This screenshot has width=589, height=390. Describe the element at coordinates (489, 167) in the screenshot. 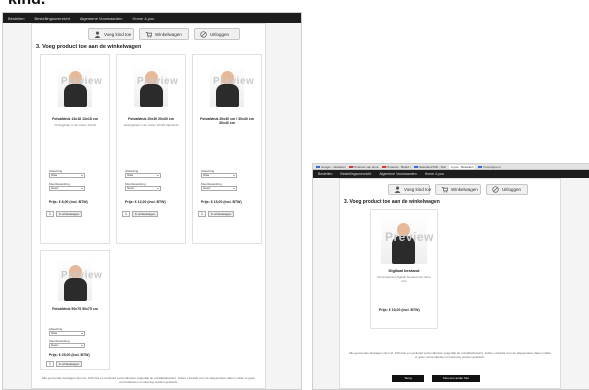

I see `browser-tab: home4you.nl` at that location.